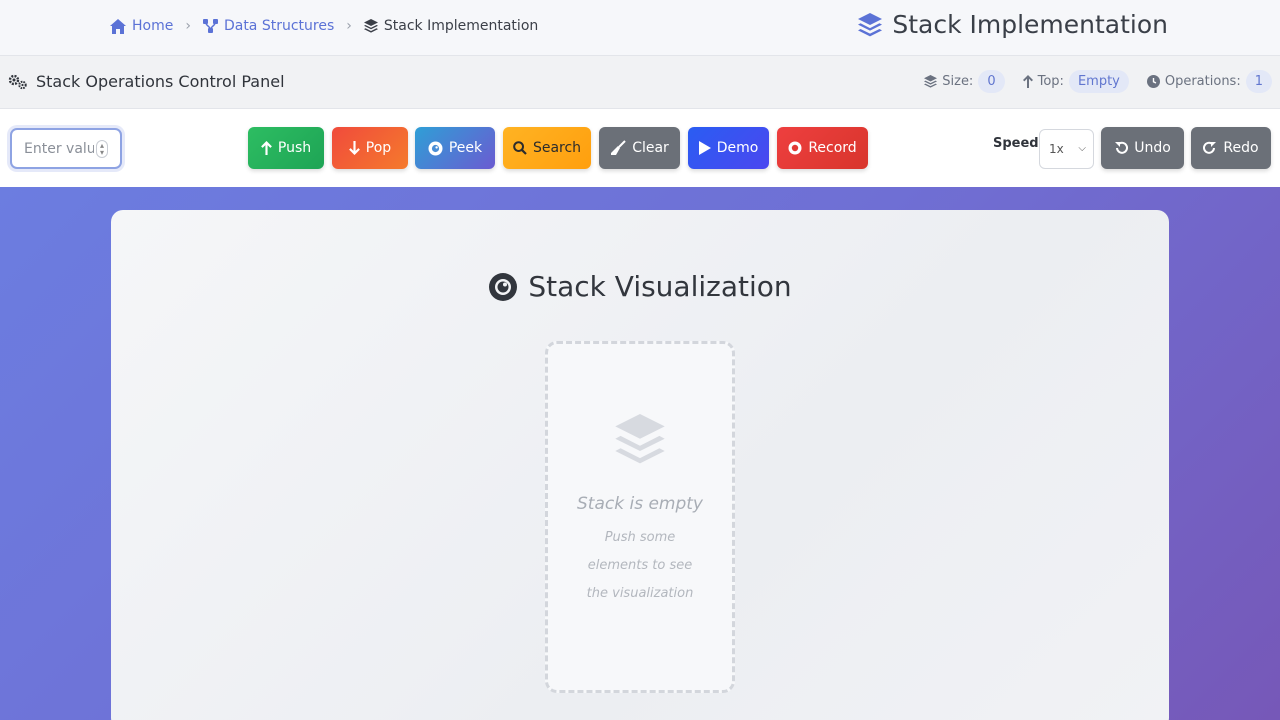 Image resolution: width=1280 pixels, height=720 pixels. I want to click on pop-button-label: Pop, so click(378, 148).